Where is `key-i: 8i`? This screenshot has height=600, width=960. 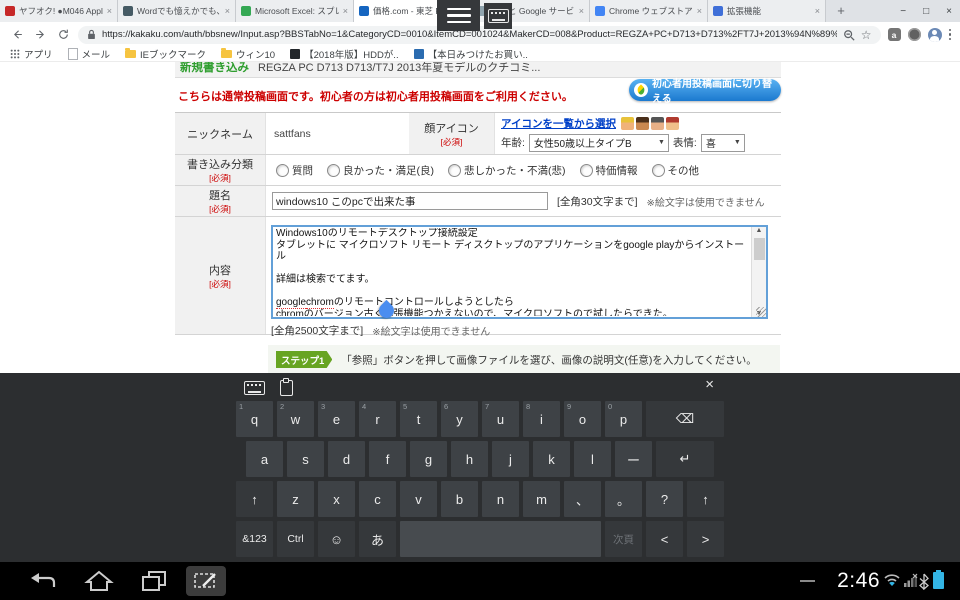 key-i: 8i is located at coordinates (541, 419).